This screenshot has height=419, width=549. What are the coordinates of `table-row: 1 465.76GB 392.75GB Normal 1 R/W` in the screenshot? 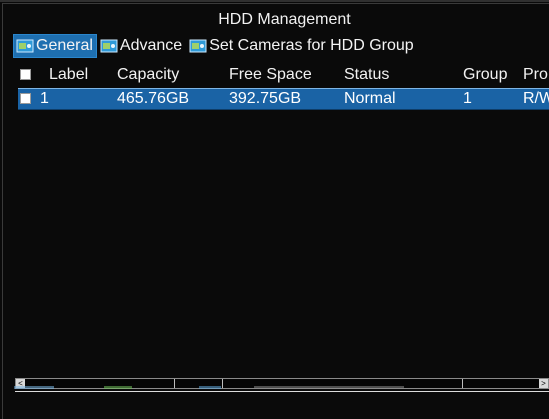 It's located at (283, 99).